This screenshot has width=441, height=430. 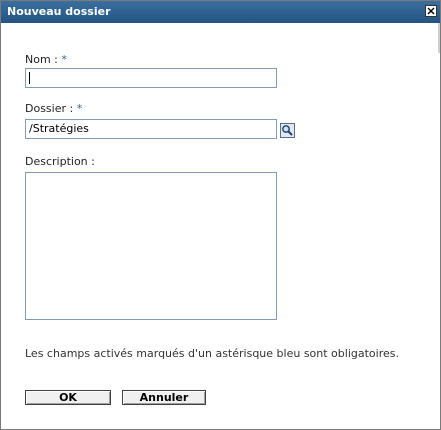 I want to click on close-button, so click(x=431, y=11).